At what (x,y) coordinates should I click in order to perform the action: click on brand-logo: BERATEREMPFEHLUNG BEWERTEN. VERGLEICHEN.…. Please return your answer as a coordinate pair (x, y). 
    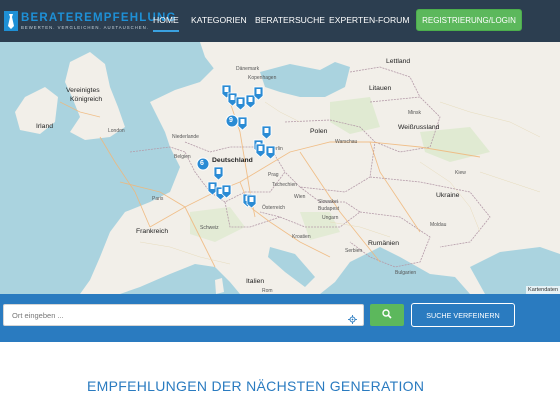
    Looking at the image, I should click on (90, 21).